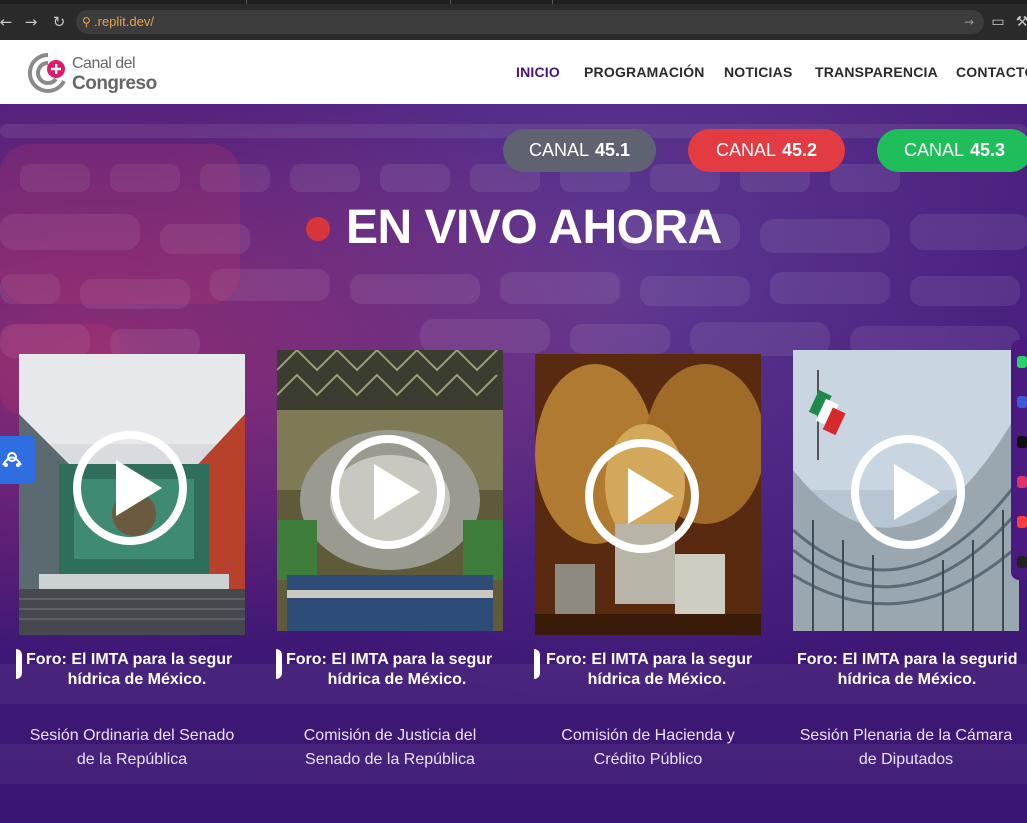  What do you see at coordinates (906, 735) in the screenshot?
I see `caption-line-1: Sesión Plenaria de la Cámara` at bounding box center [906, 735].